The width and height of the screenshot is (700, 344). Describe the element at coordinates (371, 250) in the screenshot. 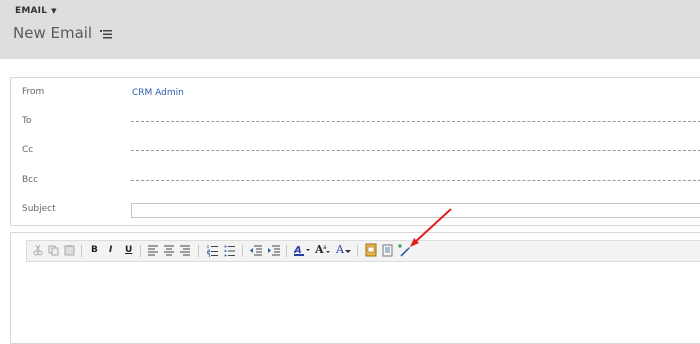

I see `insert-template-icon` at that location.